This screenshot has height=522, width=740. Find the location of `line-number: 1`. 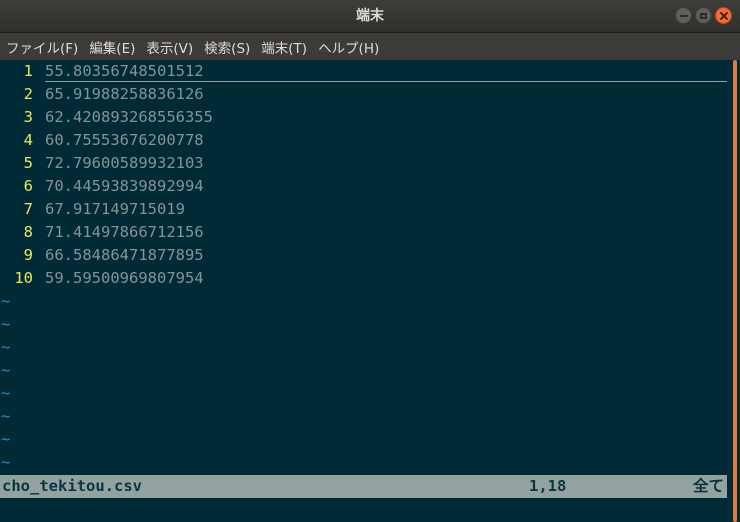

line-number: 1 is located at coordinates (28, 71).